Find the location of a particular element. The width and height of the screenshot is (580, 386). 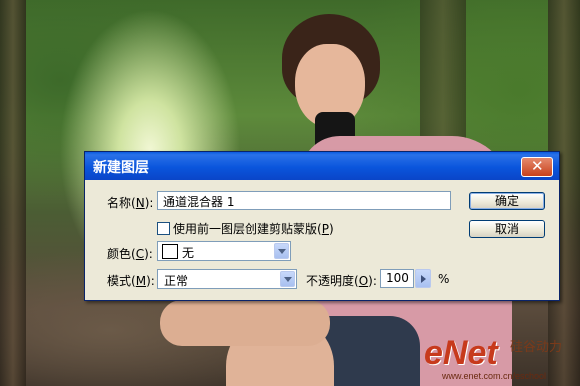

opacity-slider-toggle is located at coordinates (423, 278).